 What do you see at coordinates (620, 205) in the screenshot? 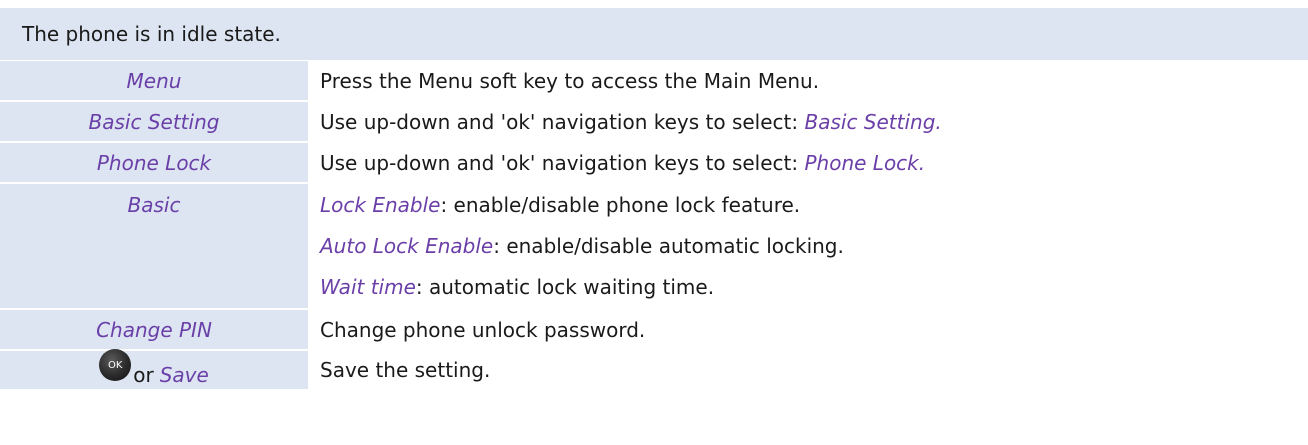
I see `option-text: : enable/disable phone lock feature.` at bounding box center [620, 205].